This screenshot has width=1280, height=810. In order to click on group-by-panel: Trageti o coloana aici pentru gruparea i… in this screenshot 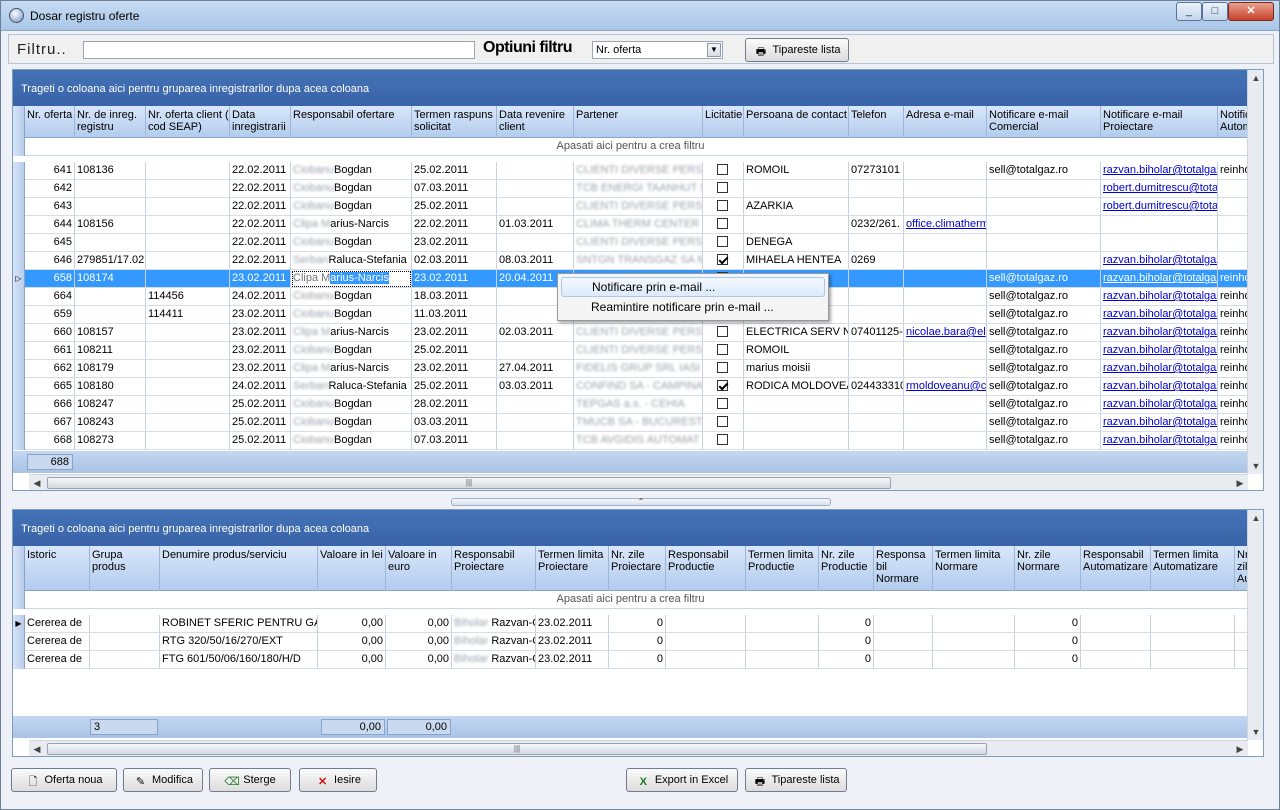, I will do `click(638, 88)`.